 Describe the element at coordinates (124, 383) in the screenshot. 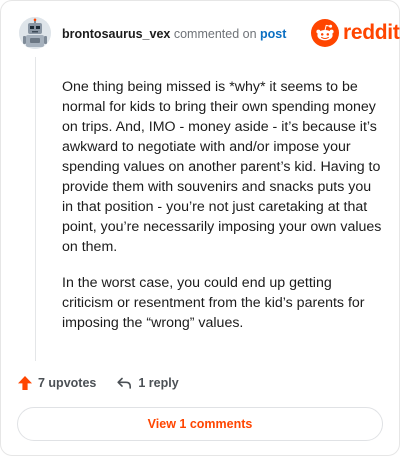

I see `reply-arrow-icon` at that location.